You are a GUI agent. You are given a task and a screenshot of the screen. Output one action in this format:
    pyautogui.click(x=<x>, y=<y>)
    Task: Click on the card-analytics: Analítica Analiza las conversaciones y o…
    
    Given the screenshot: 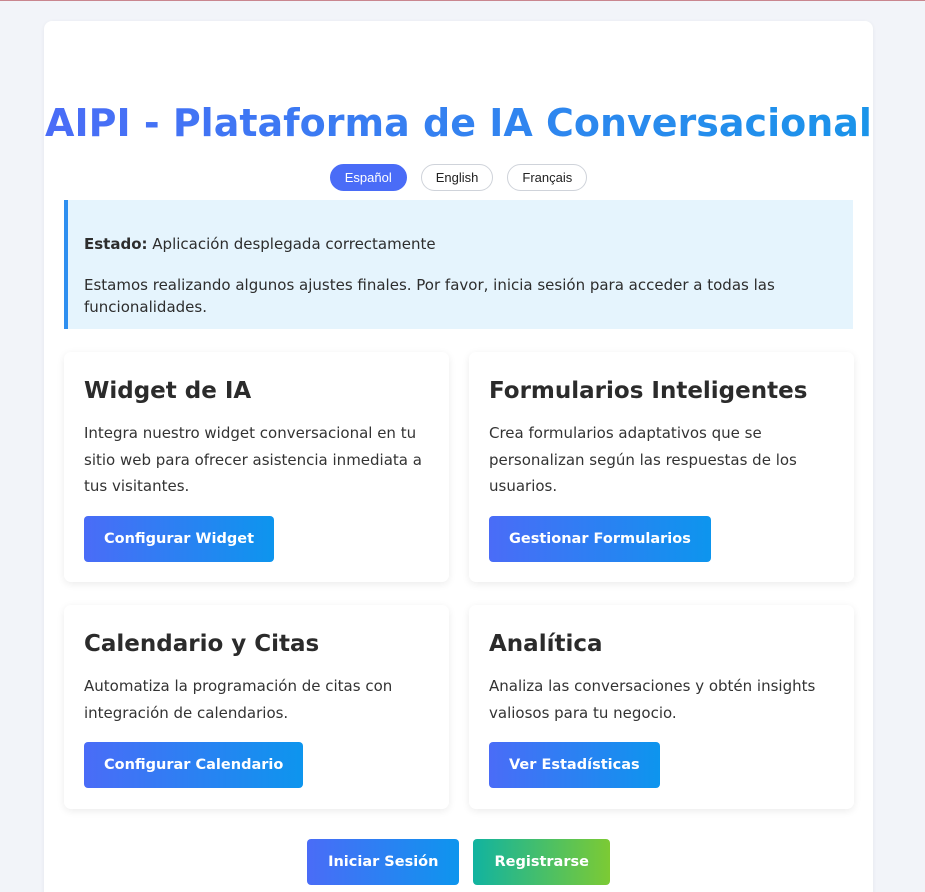 What is the action you would take?
    pyautogui.click(x=661, y=707)
    